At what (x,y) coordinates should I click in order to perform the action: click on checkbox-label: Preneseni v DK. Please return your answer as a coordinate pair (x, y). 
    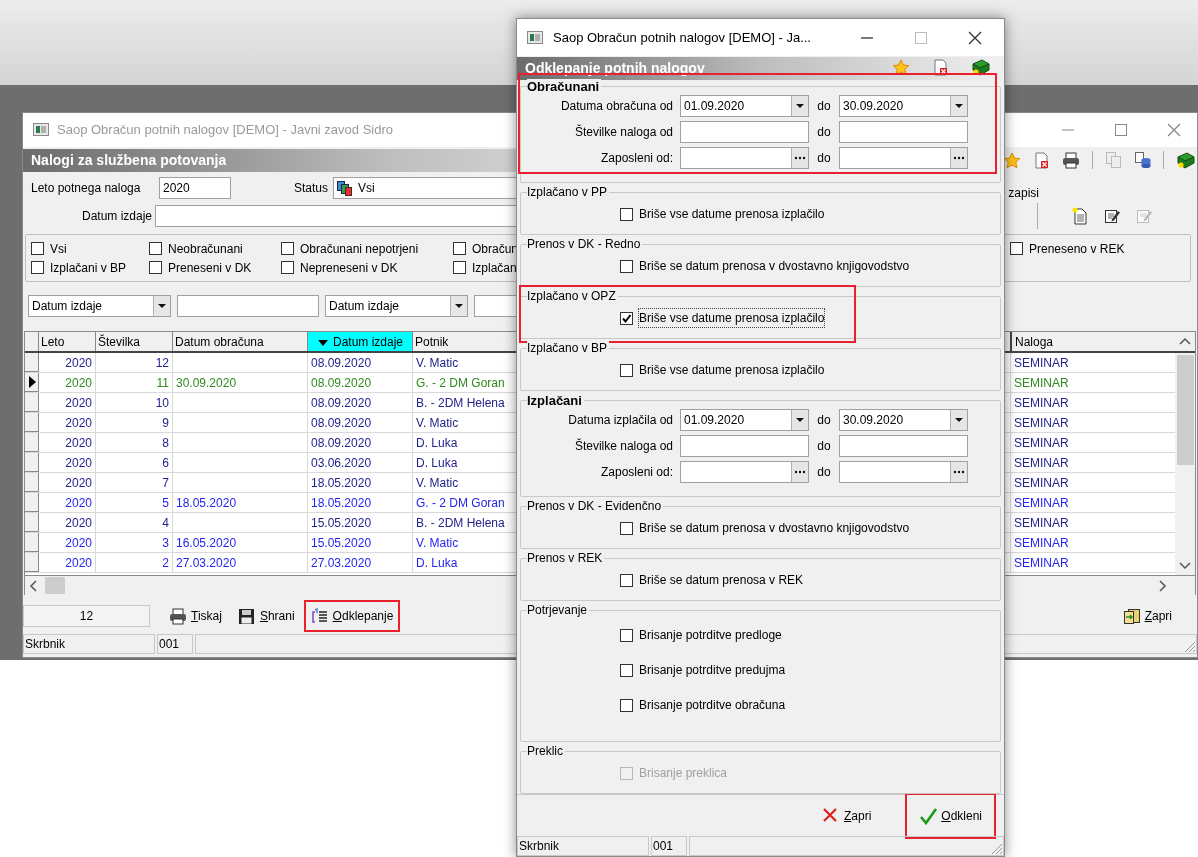
    Looking at the image, I should click on (210, 268).